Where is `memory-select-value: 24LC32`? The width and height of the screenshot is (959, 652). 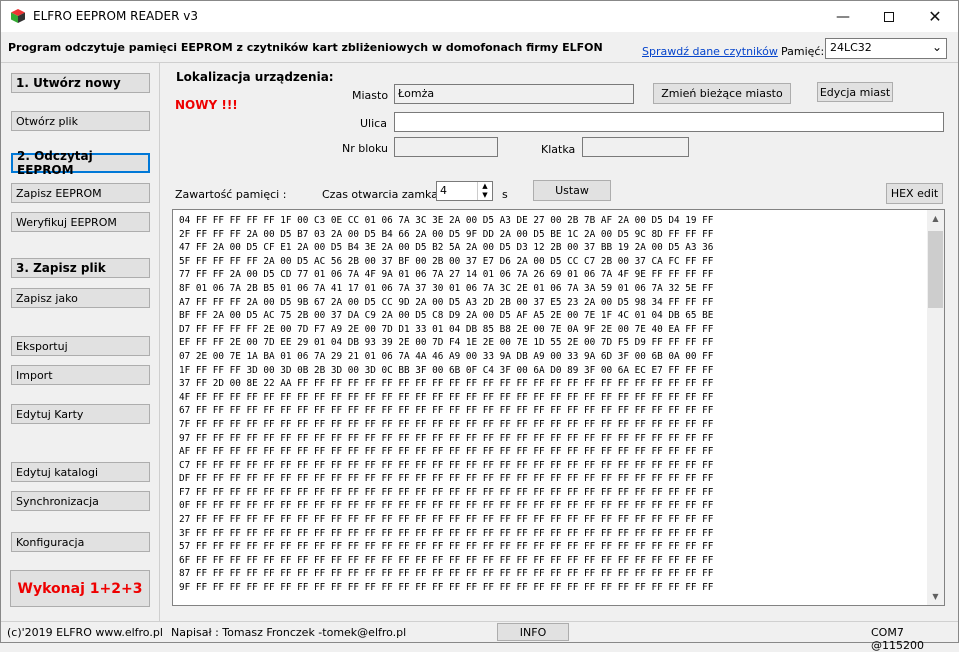
memory-select-value: 24LC32 is located at coordinates (851, 47).